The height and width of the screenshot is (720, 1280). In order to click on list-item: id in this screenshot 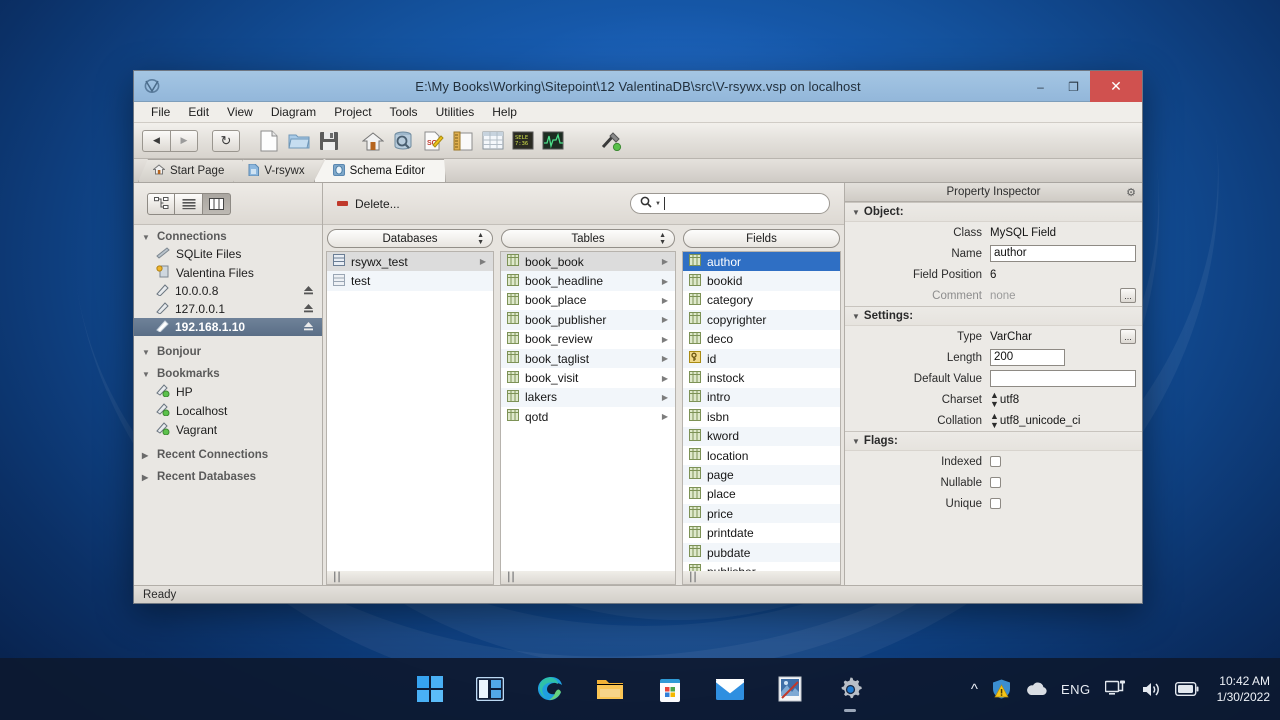, I will do `click(761, 358)`.